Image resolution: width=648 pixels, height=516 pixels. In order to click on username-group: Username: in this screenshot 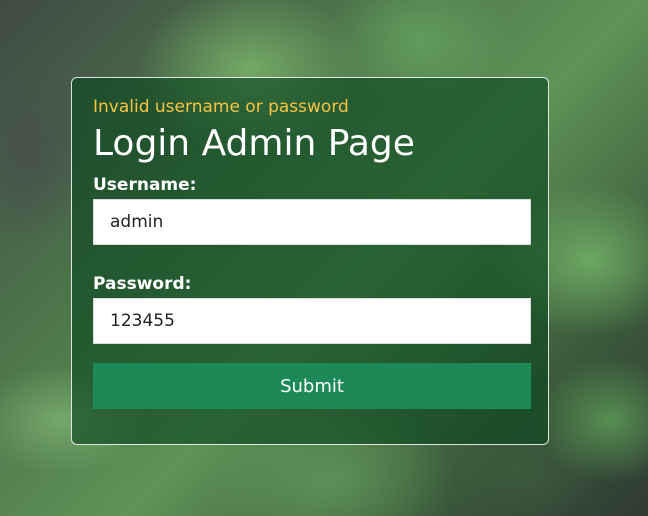, I will do `click(312, 209)`.